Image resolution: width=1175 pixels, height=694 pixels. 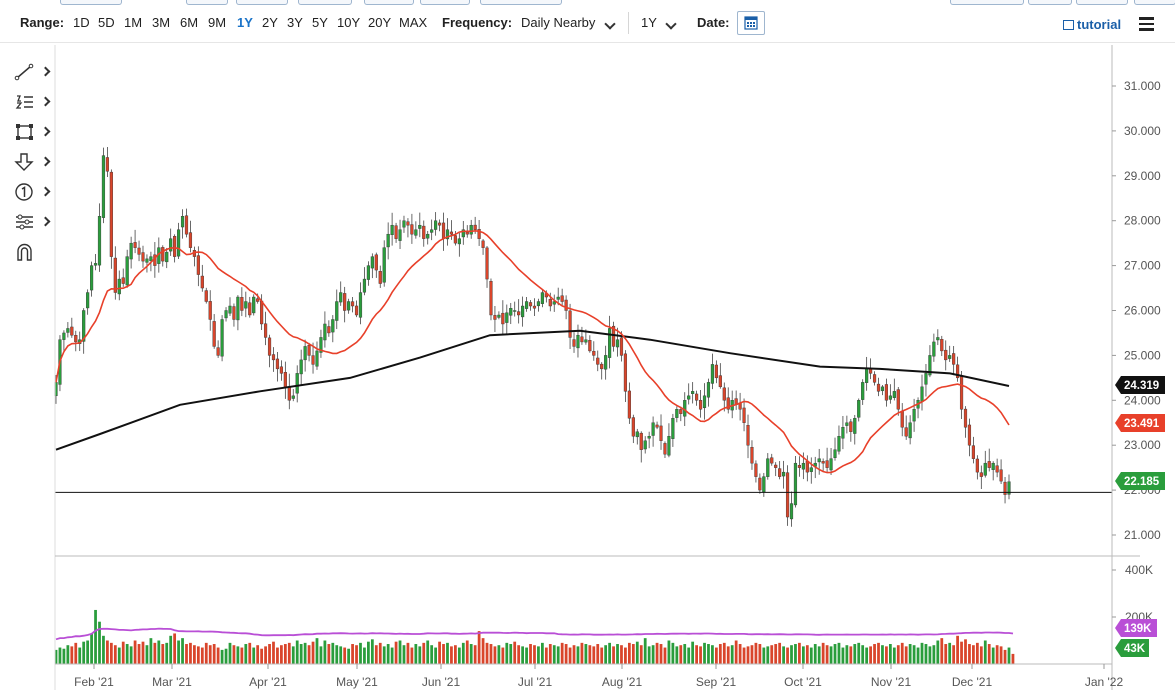 What do you see at coordinates (1139, 570) in the screenshot?
I see `volume-tick-label: 400K` at bounding box center [1139, 570].